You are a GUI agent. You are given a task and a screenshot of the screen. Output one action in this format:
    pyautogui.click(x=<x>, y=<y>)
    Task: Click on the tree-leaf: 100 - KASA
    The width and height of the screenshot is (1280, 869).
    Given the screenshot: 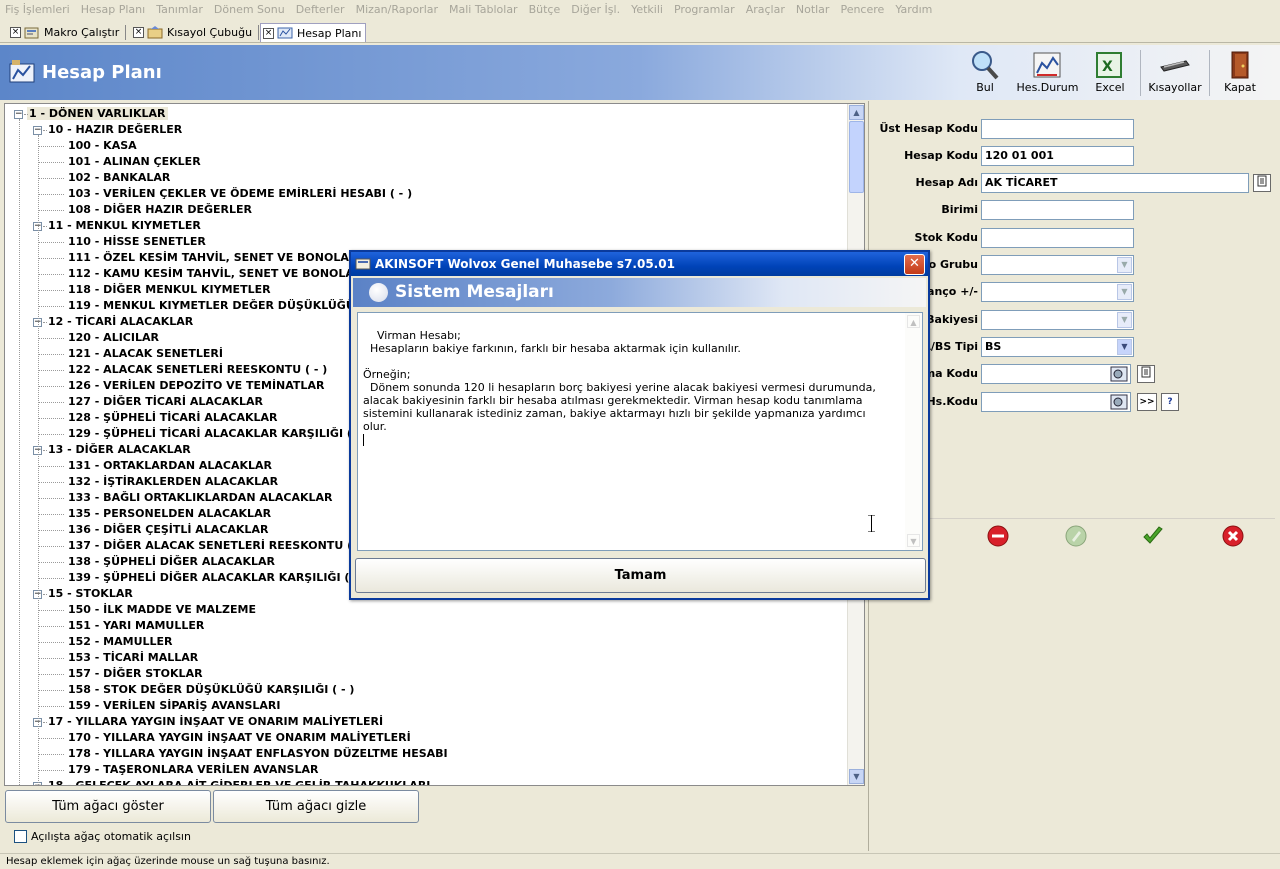 What is the action you would take?
    pyautogui.click(x=102, y=146)
    